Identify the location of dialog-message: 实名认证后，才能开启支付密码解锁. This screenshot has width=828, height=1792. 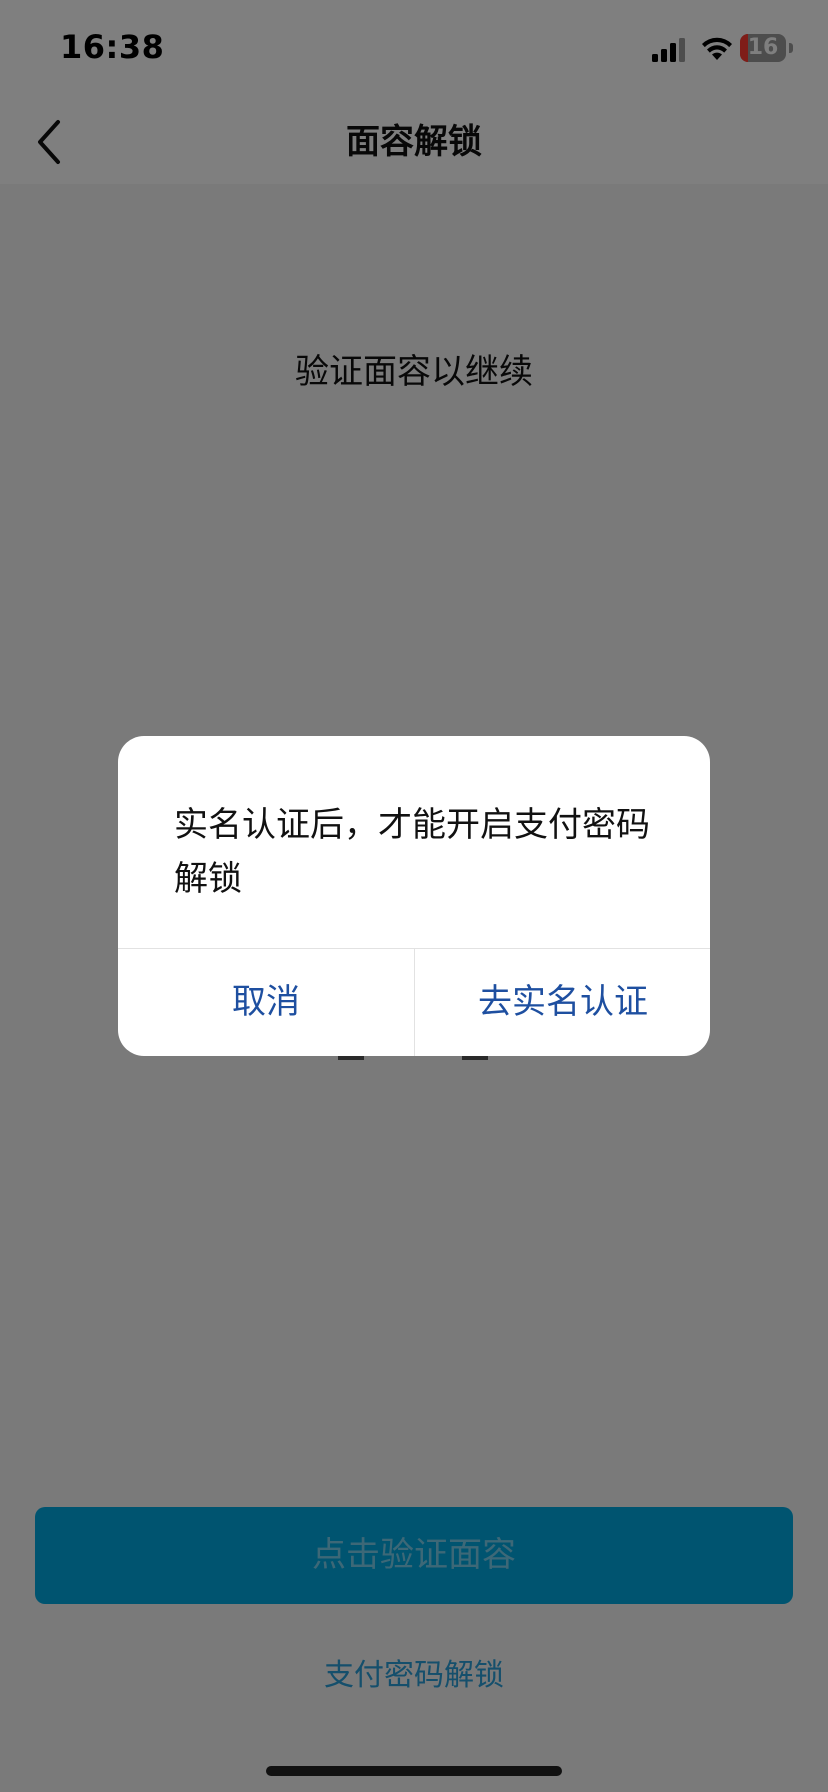
(412, 852).